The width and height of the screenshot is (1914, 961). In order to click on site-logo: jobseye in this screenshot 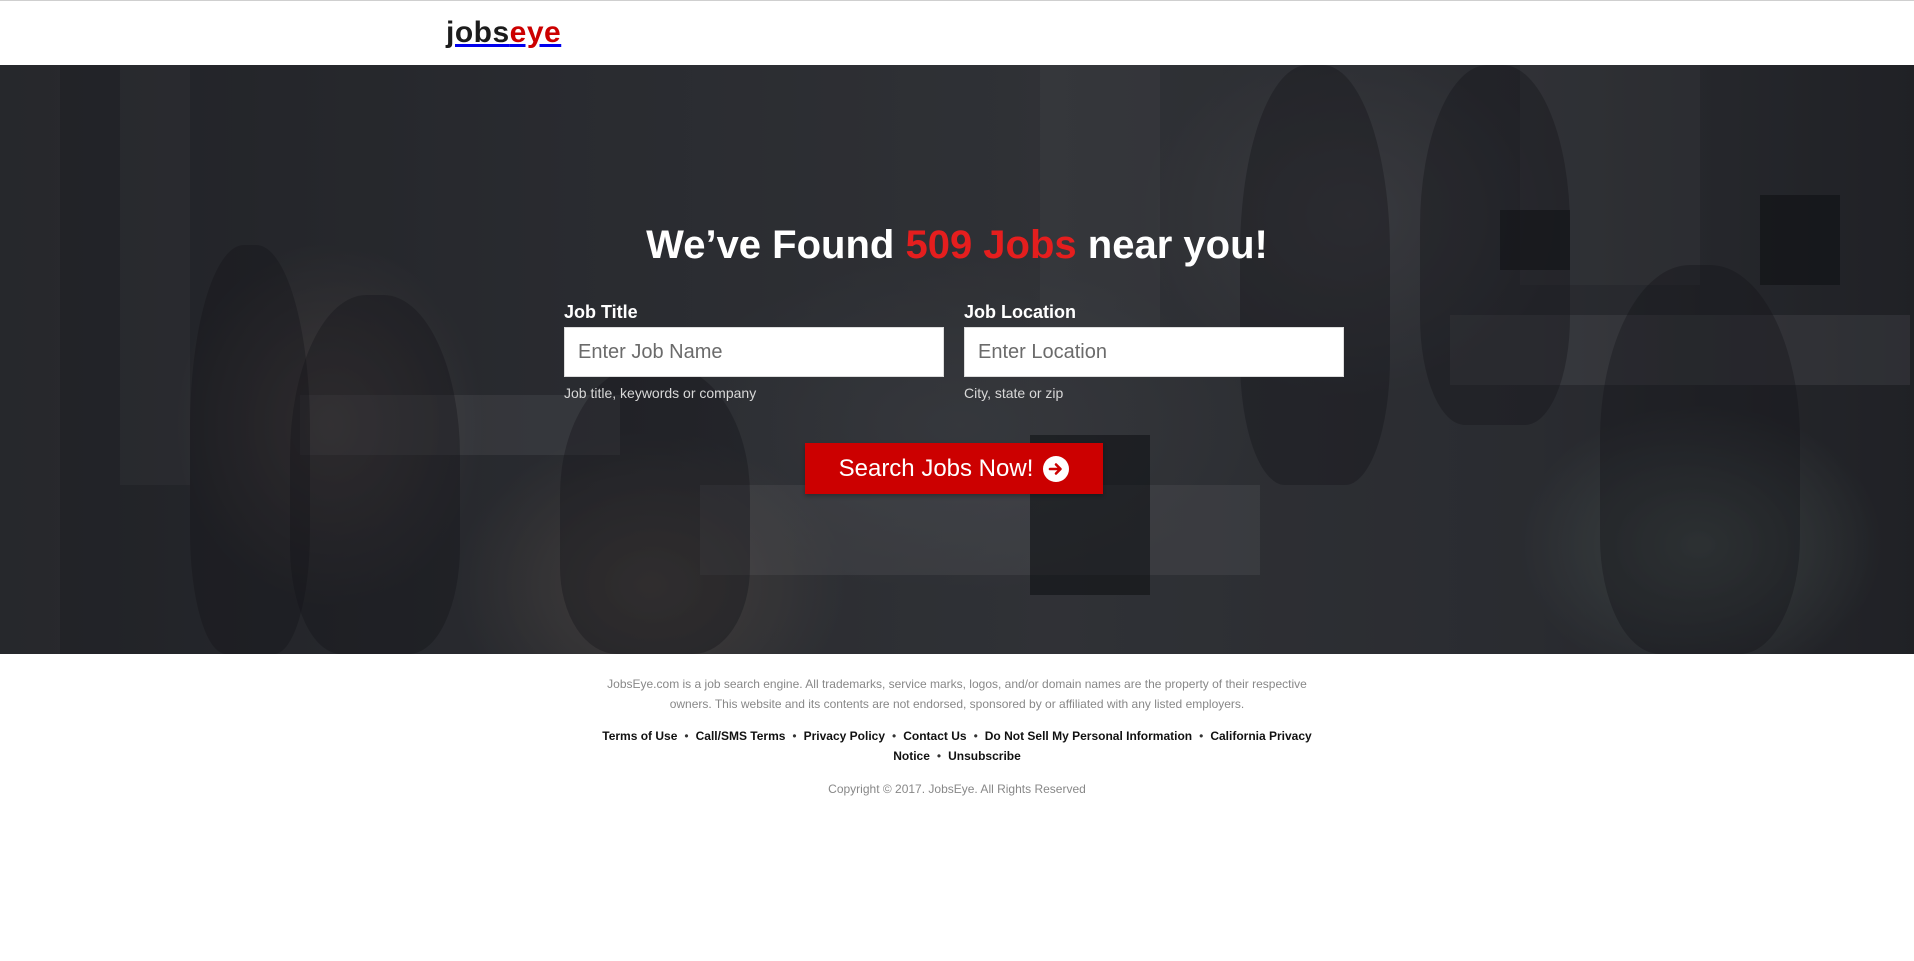, I will do `click(503, 33)`.